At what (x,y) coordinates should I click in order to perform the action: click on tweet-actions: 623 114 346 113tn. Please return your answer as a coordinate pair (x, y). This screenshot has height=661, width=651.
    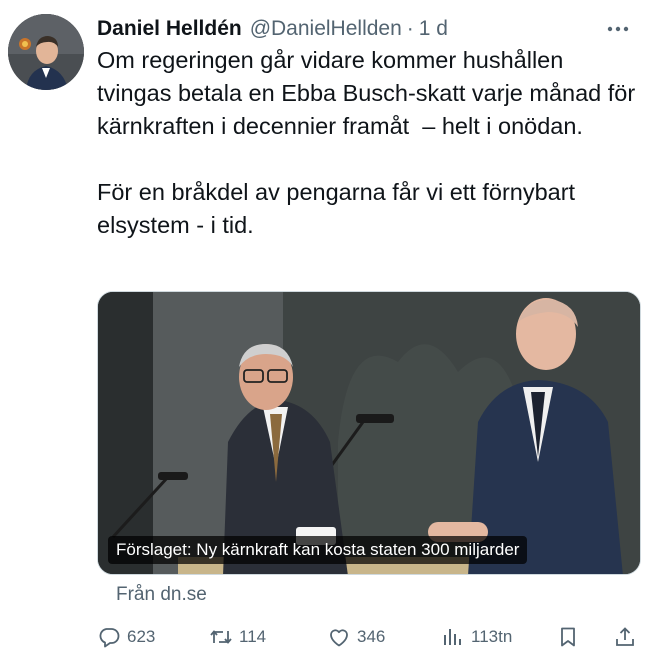
    Looking at the image, I should click on (369, 637).